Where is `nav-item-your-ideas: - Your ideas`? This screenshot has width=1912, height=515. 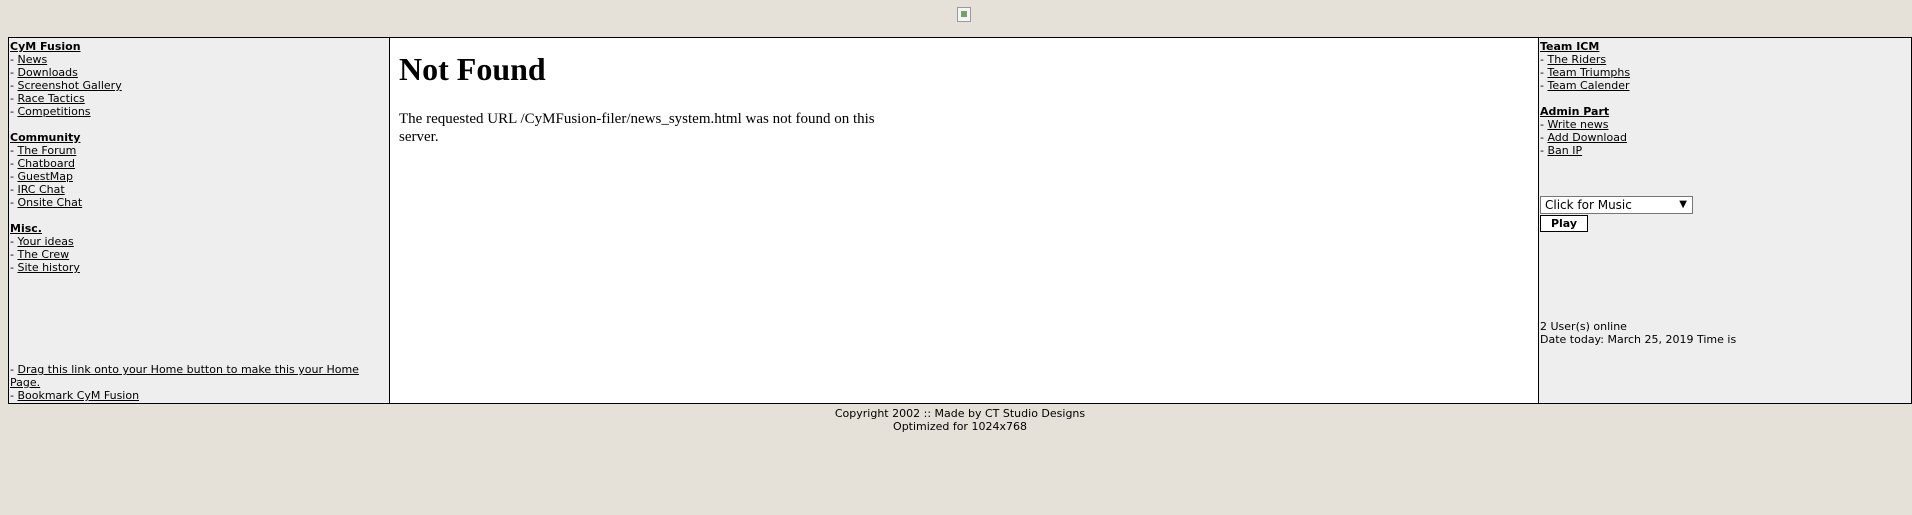 nav-item-your-ideas: - Your ideas is located at coordinates (42, 241).